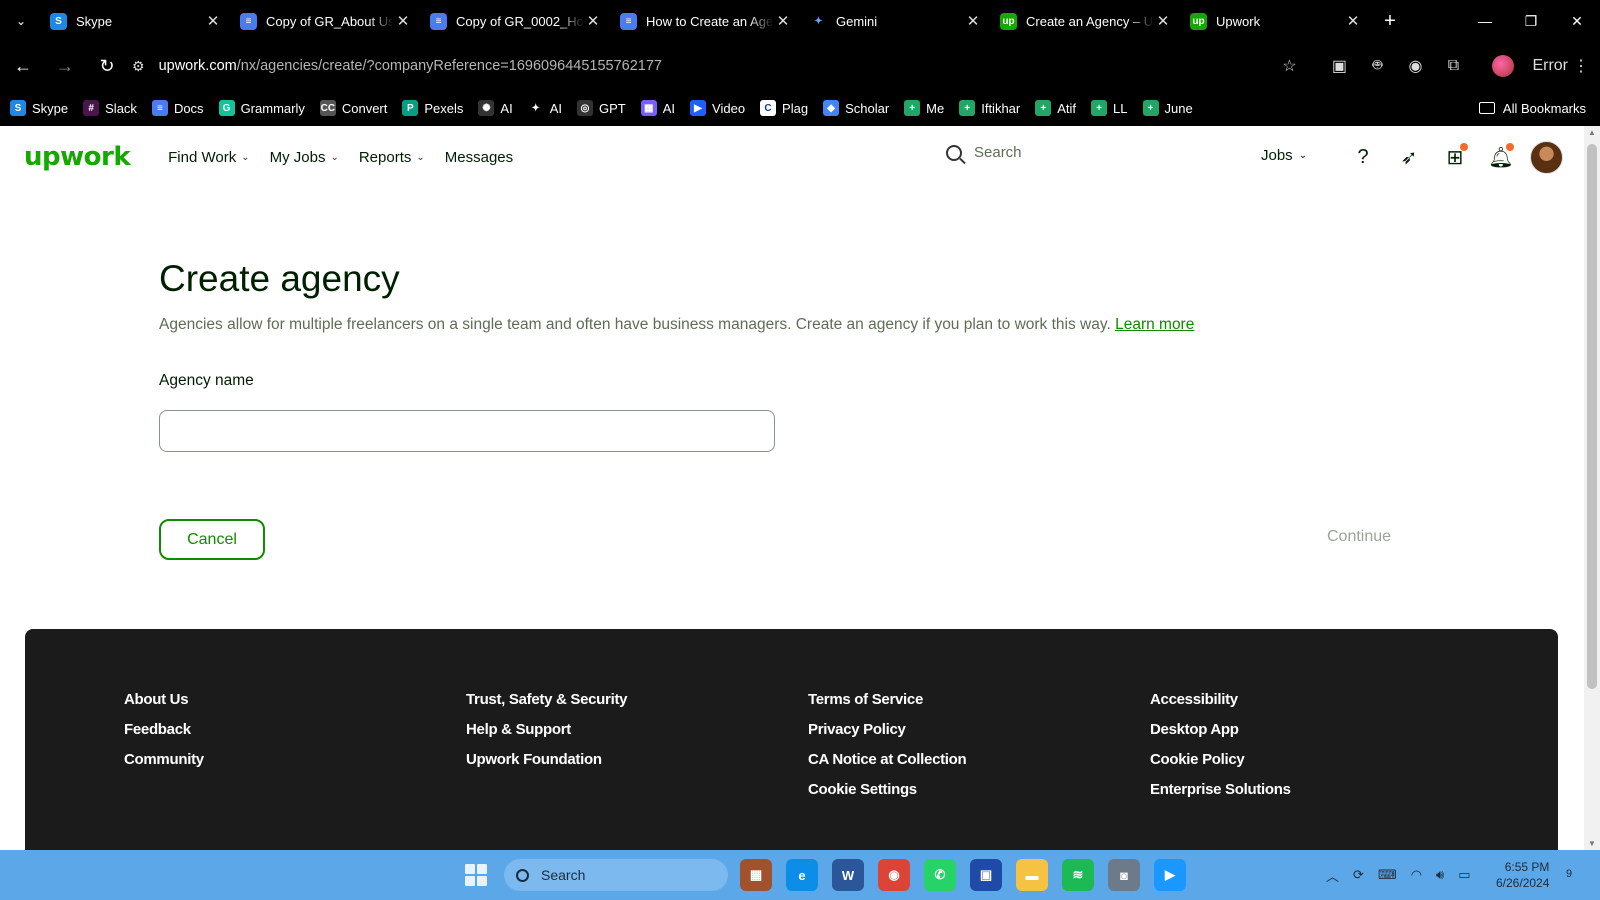 Image resolution: width=1600 pixels, height=900 pixels. I want to click on bookmark-item: S Skype, so click(39, 108).